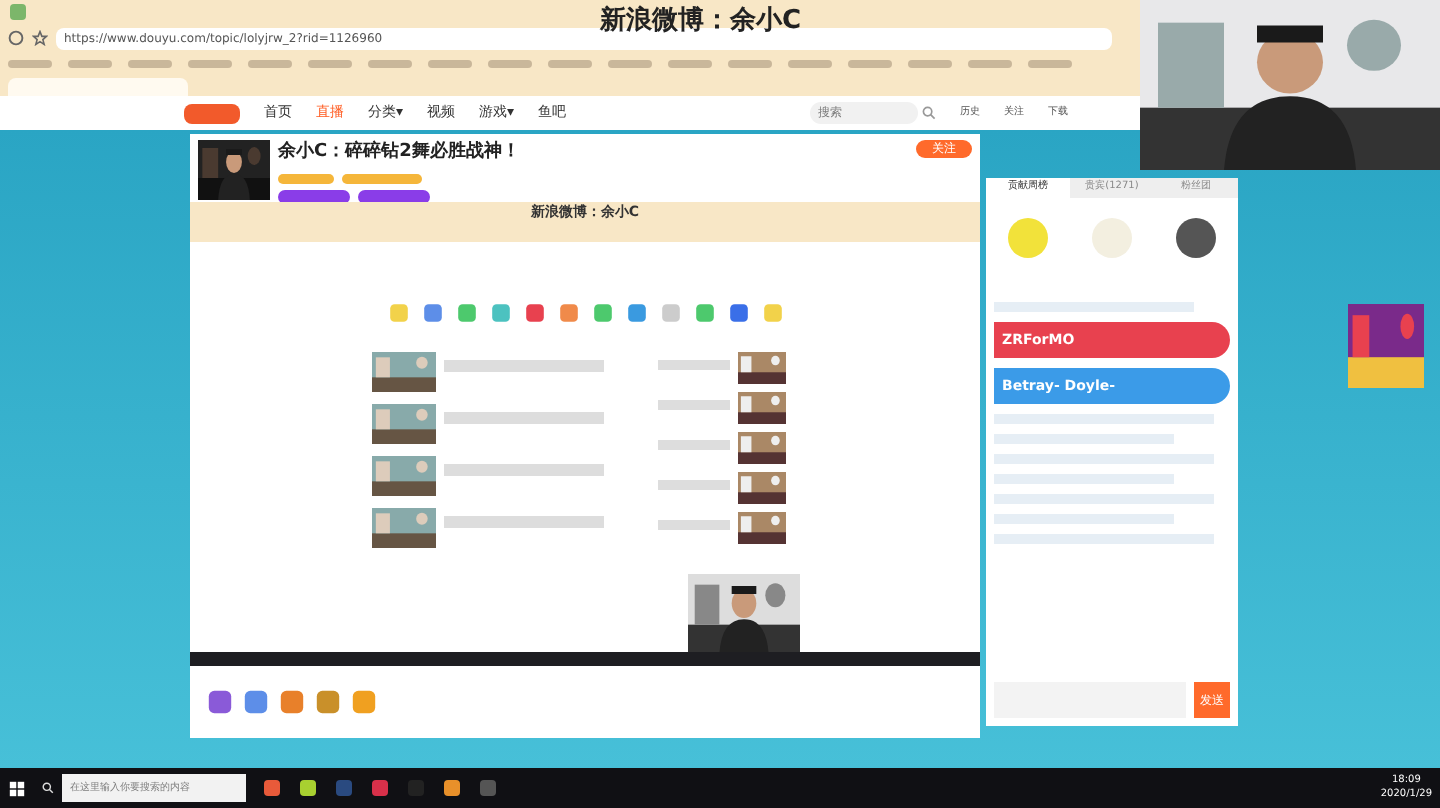 The width and height of the screenshot is (1440, 808). Describe the element at coordinates (306, 178) in the screenshot. I see `level-badge` at that location.